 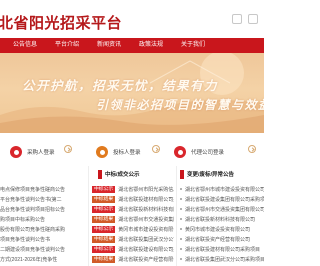 What do you see at coordinates (43, 219) in the screenshot?
I see `list-item: 购项目中标采购公告` at bounding box center [43, 219].